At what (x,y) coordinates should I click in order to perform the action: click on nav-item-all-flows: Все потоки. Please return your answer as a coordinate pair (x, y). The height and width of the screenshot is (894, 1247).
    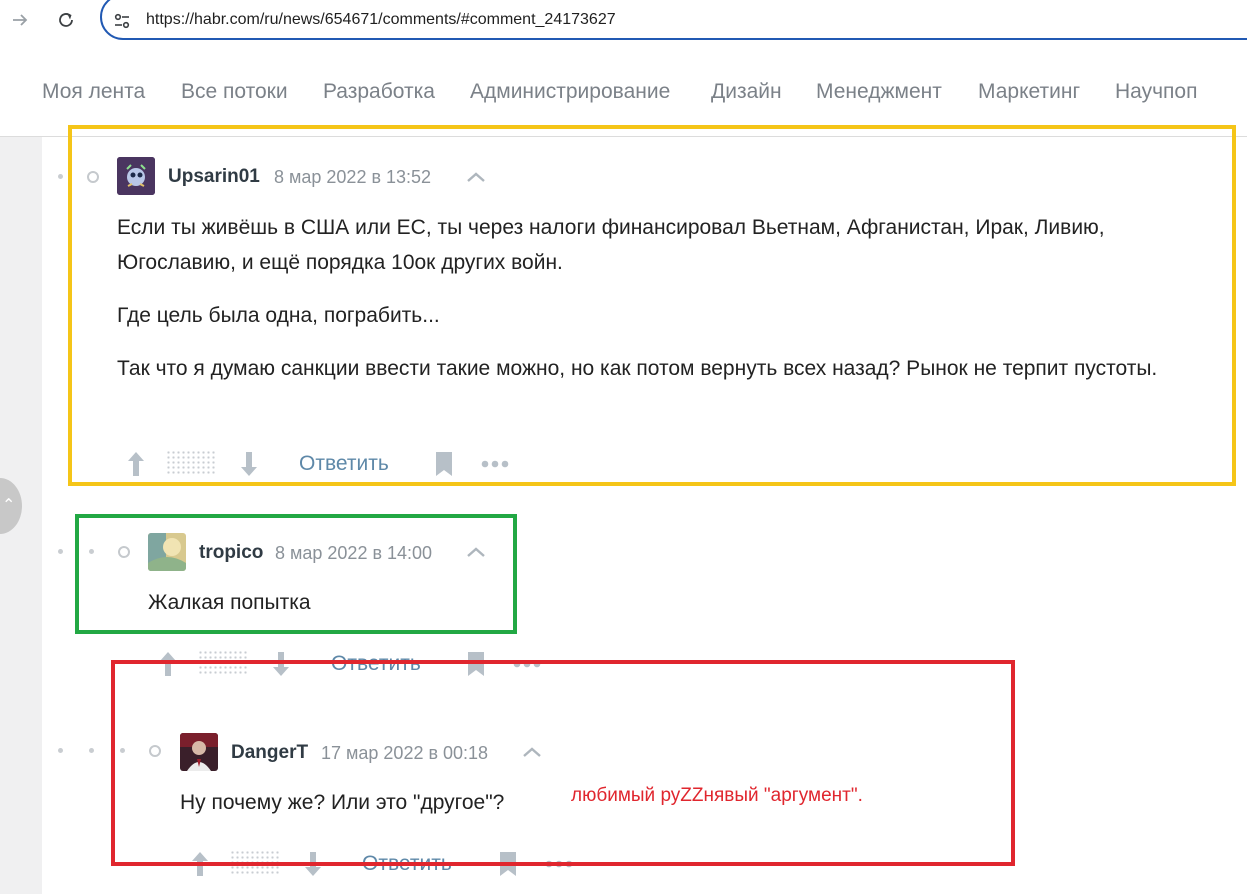
    Looking at the image, I should click on (234, 92).